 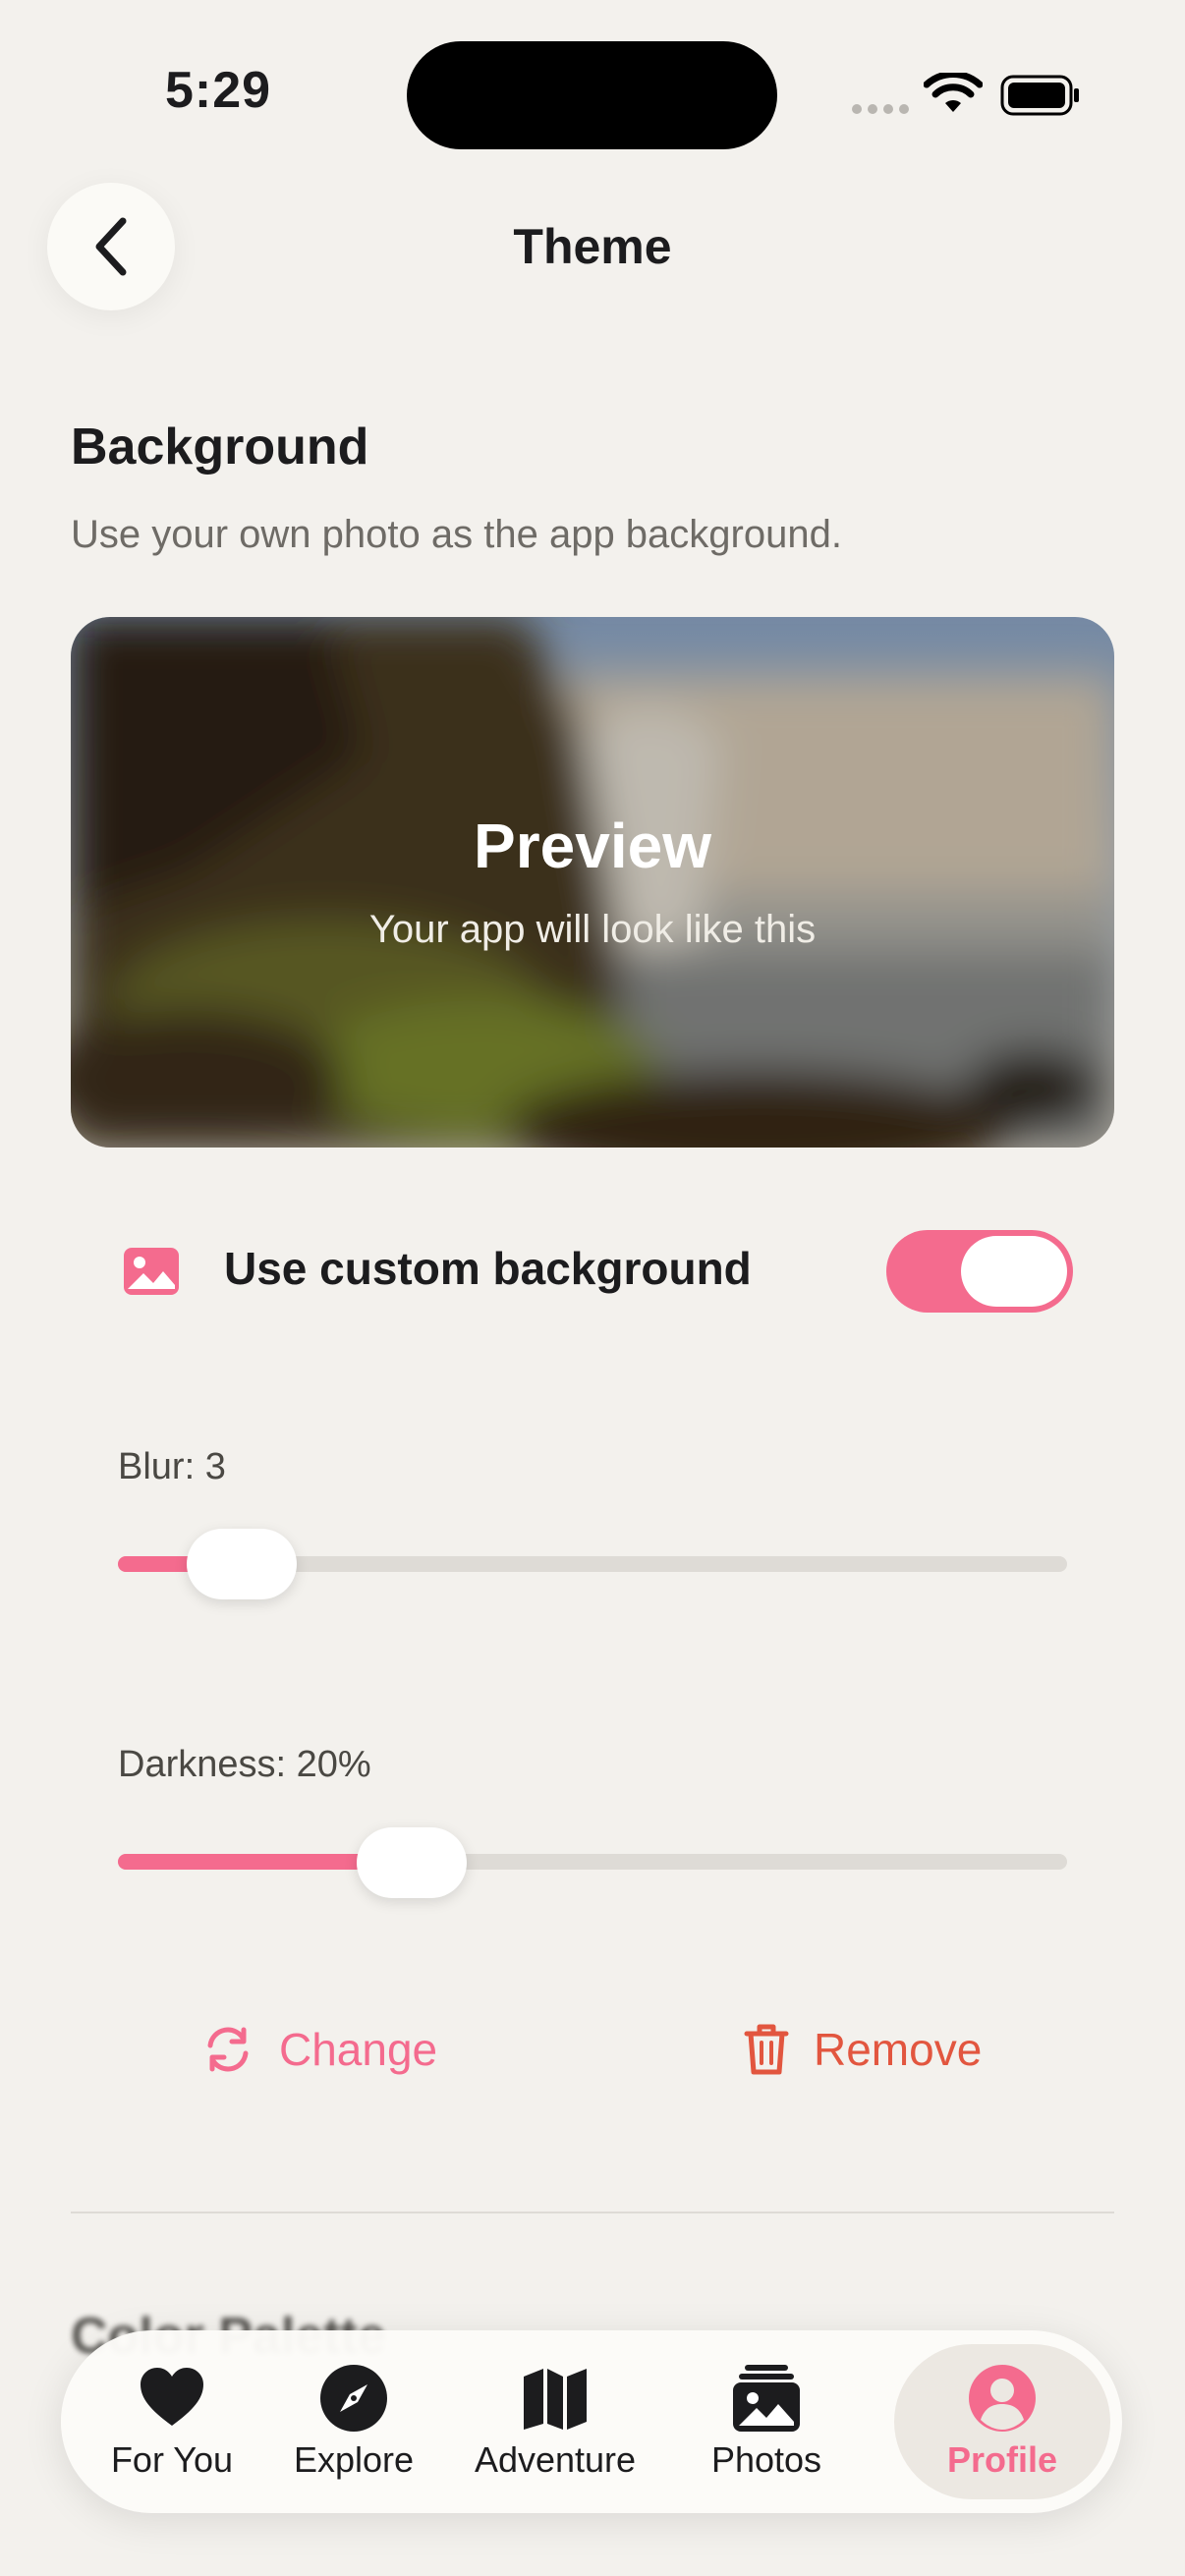 I want to click on map-icon, so click(x=556, y=2399).